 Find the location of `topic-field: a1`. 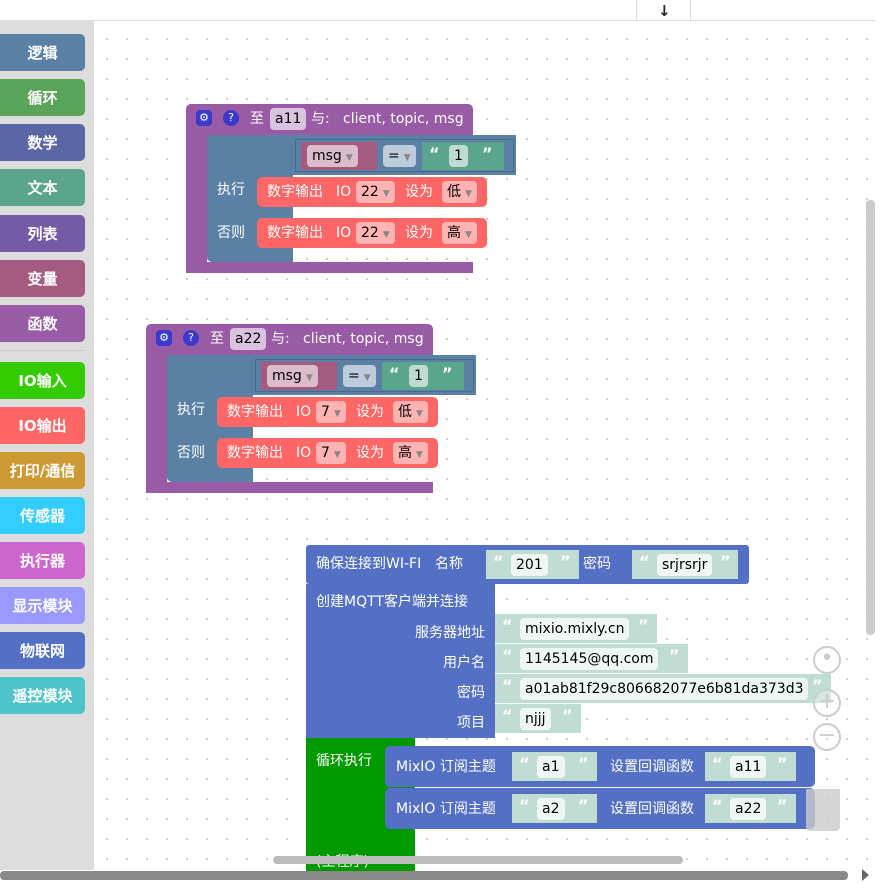

topic-field: a1 is located at coordinates (551, 767).